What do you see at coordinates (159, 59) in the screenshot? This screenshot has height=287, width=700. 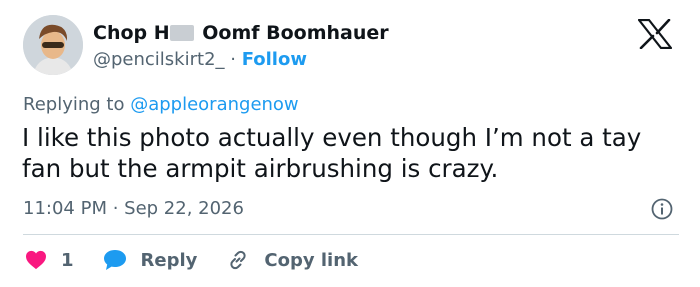 I see `author-handle: @pencilskirt2_` at bounding box center [159, 59].